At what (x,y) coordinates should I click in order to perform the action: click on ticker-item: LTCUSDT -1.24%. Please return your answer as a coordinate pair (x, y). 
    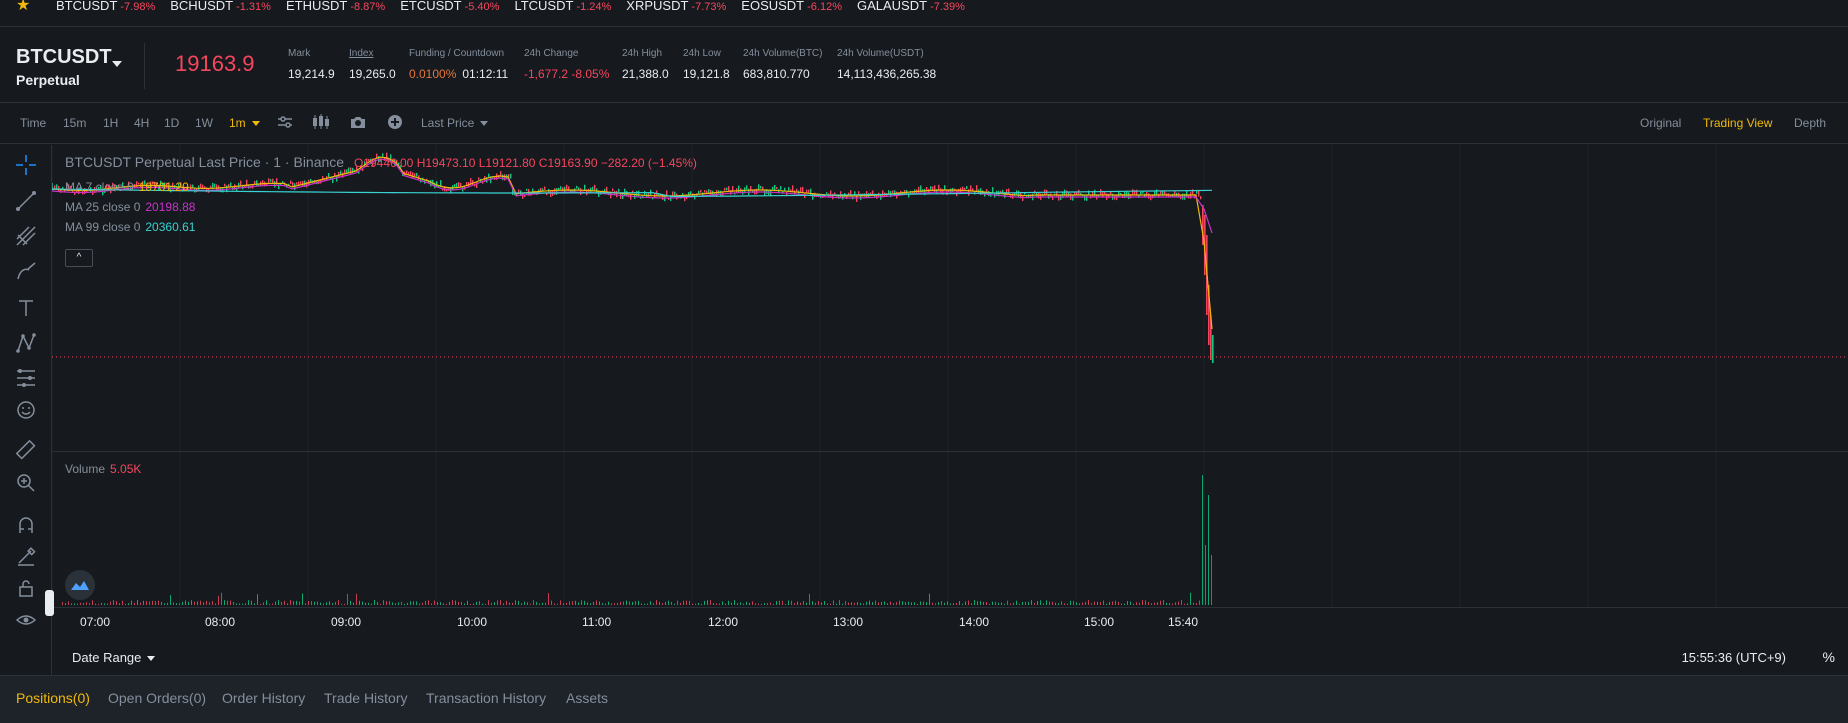
    Looking at the image, I should click on (562, 6).